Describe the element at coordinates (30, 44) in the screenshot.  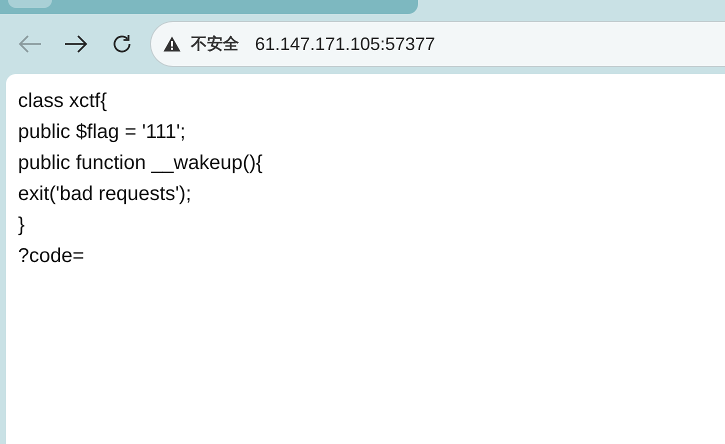
I see `back-arrow-icon` at that location.